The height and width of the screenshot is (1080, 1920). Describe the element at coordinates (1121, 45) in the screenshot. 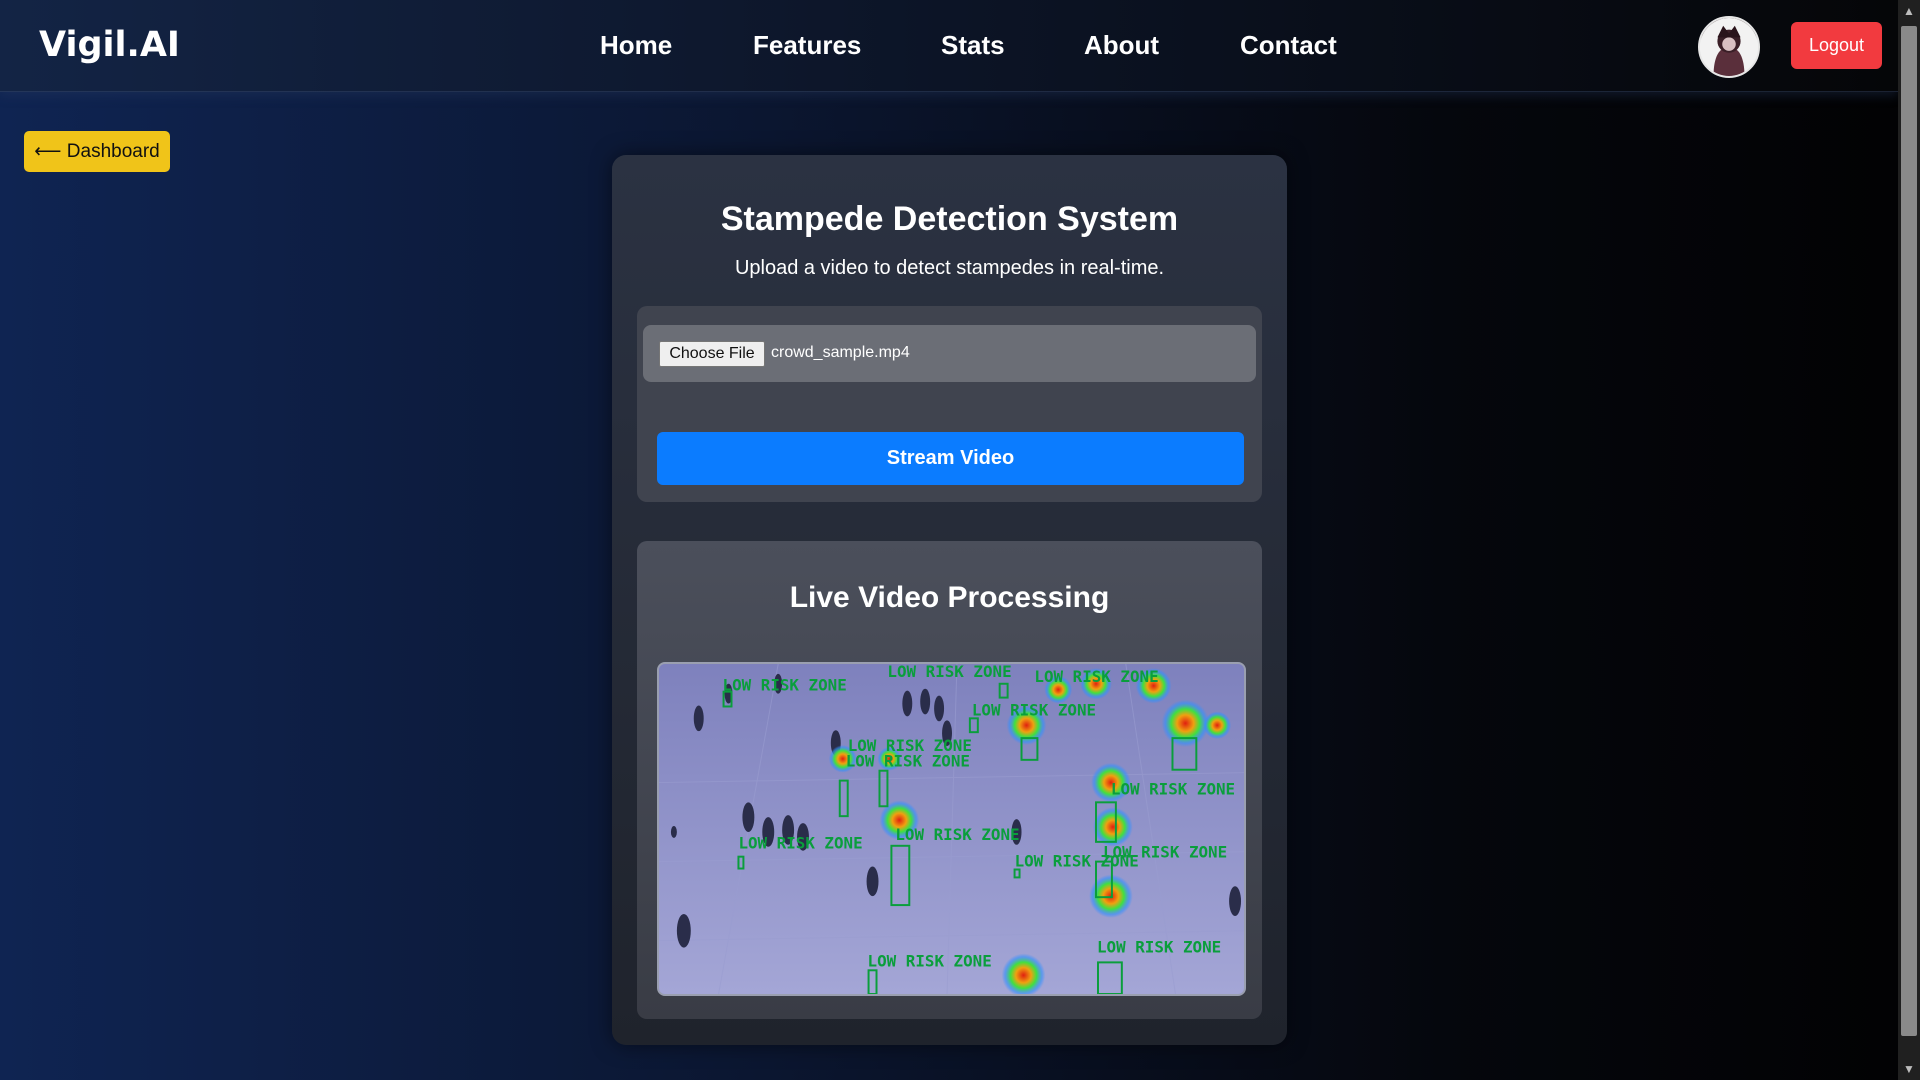

I see `nav-about: About` at that location.